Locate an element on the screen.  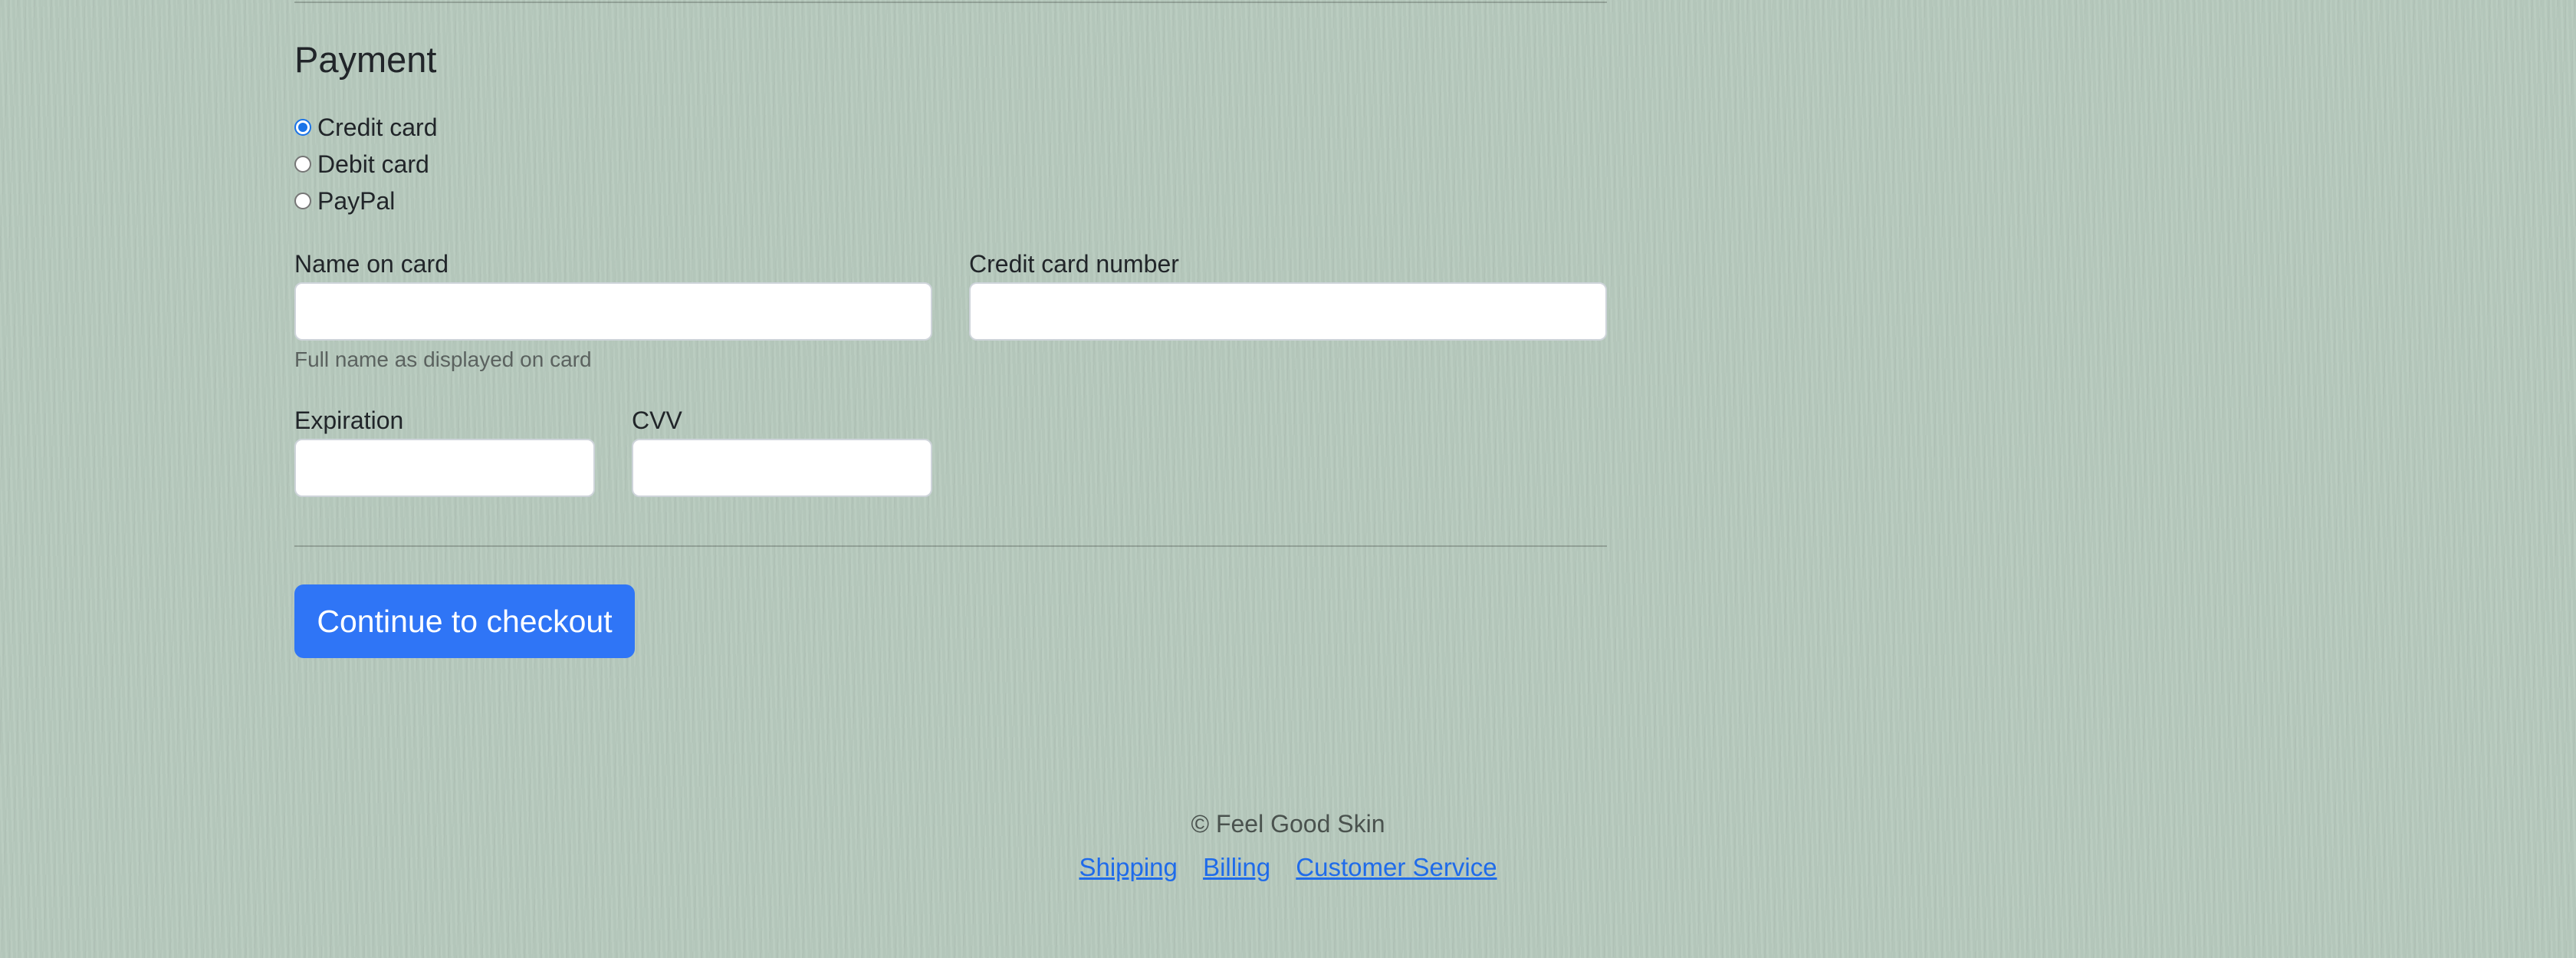
radio-option-debit-card: Debit card is located at coordinates (362, 164).